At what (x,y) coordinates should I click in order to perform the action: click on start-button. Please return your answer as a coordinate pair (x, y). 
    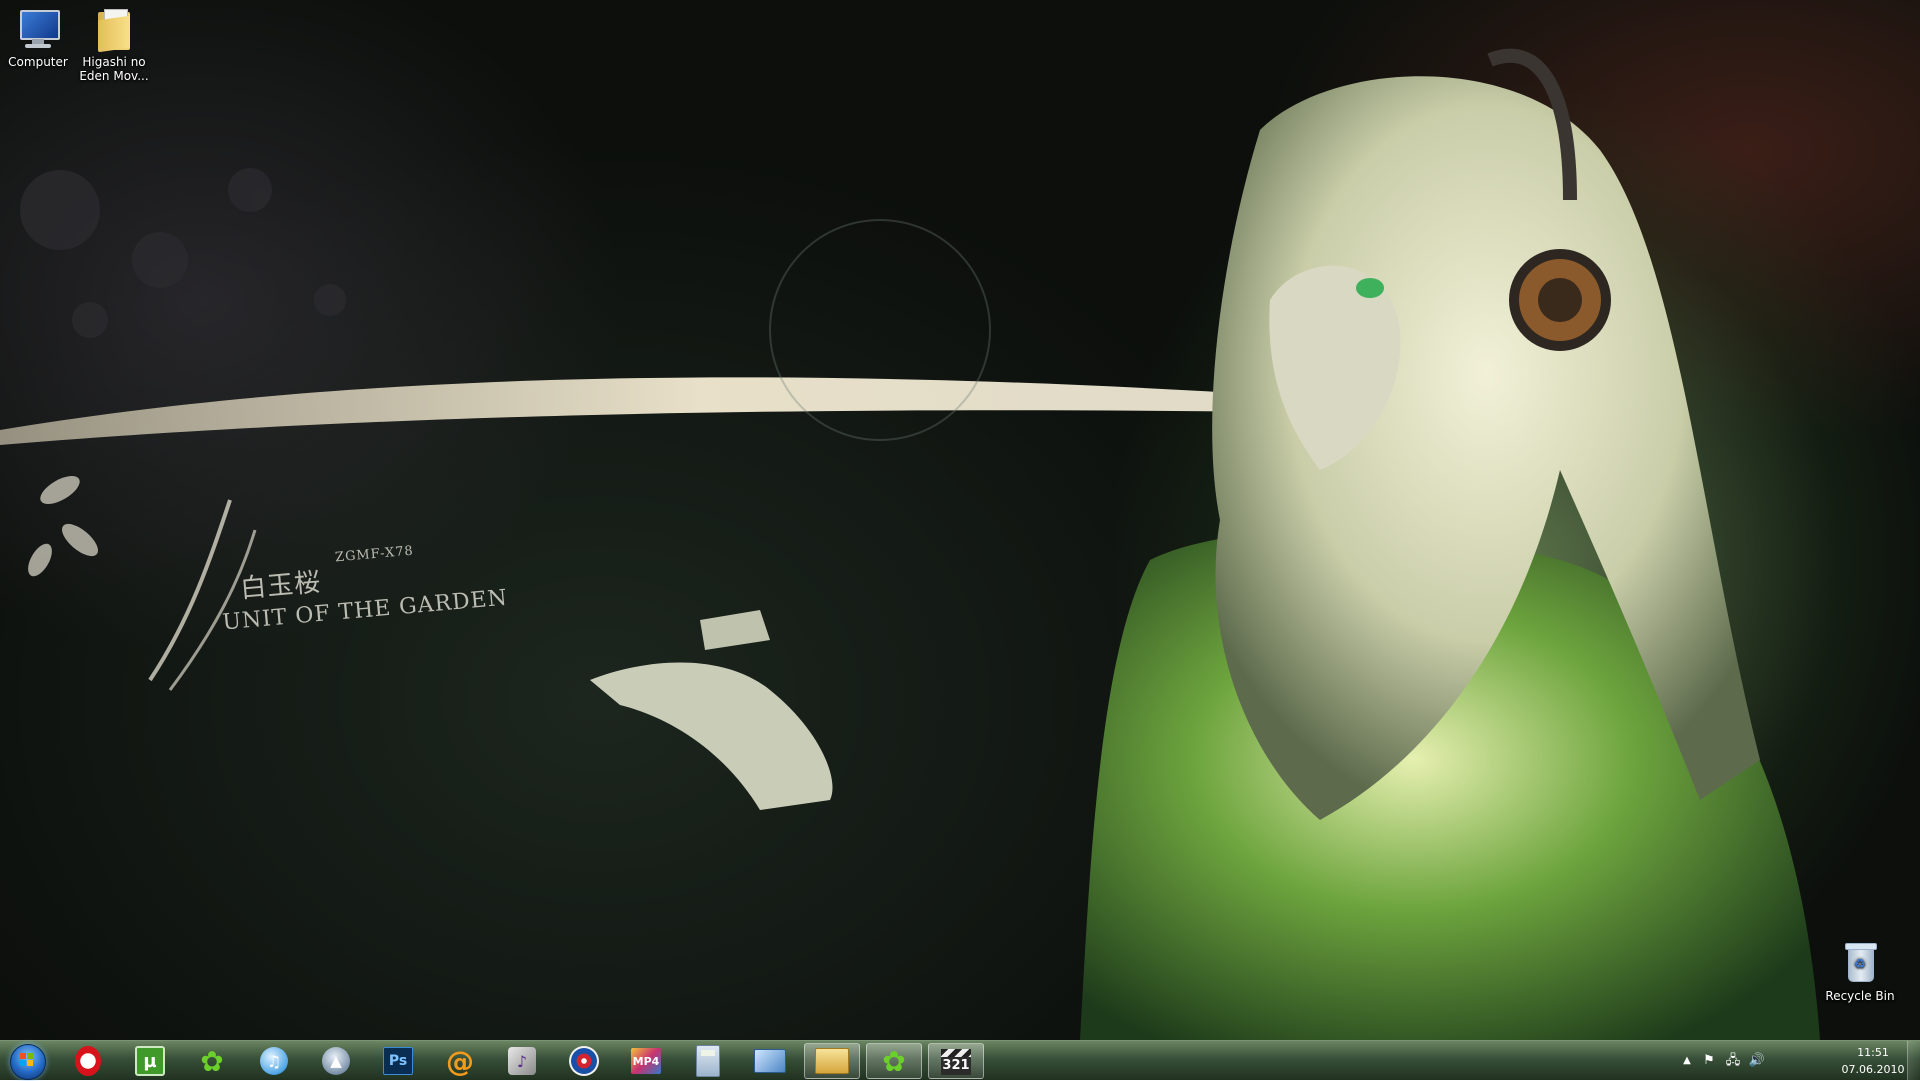
    Looking at the image, I should click on (27, 1061).